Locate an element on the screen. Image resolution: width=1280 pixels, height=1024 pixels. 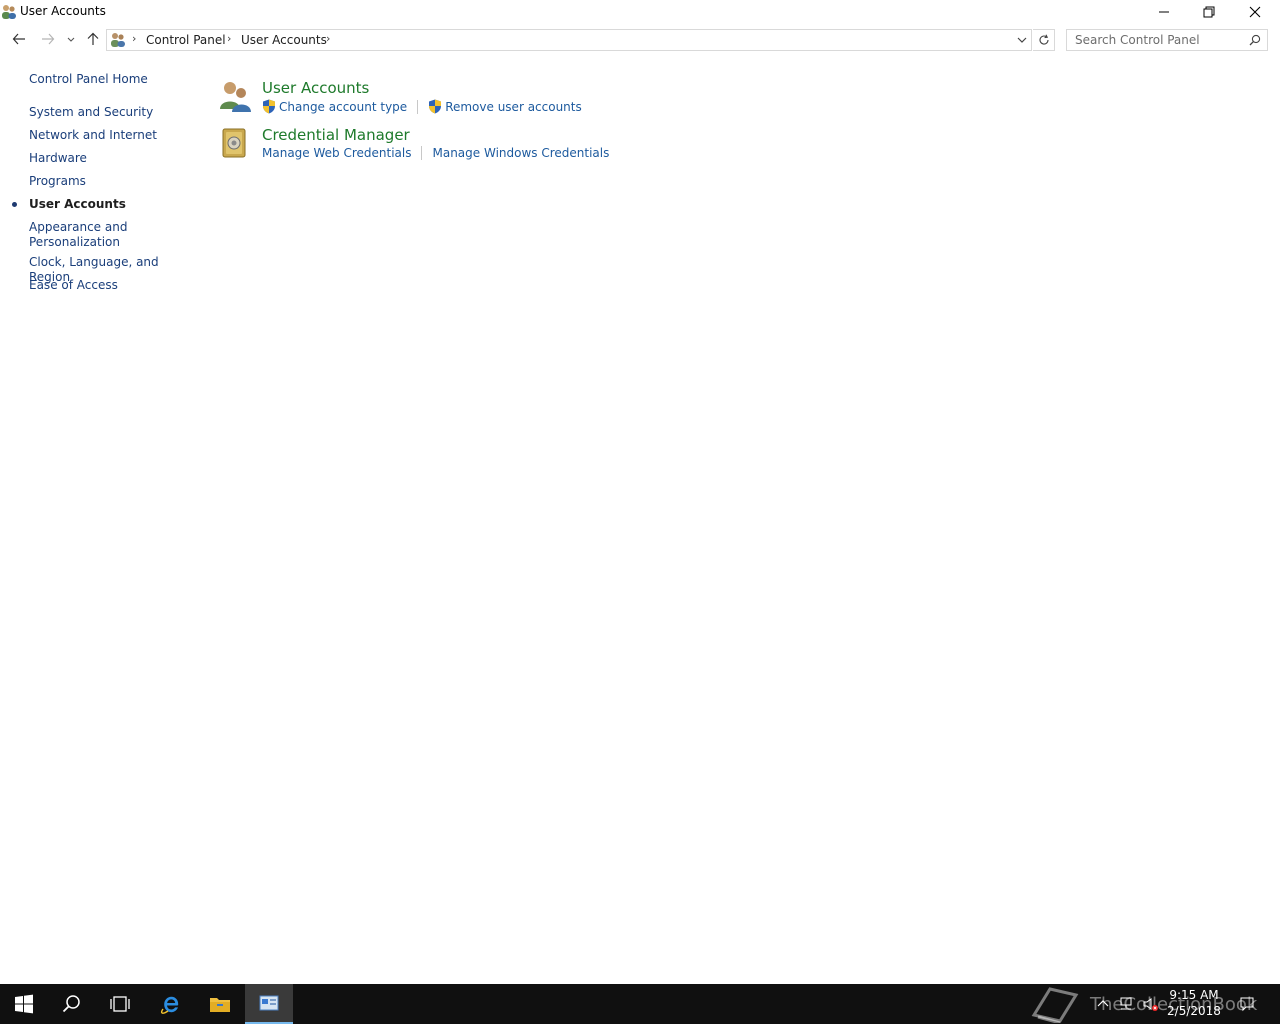
chevron-down-icon is located at coordinates (71, 39).